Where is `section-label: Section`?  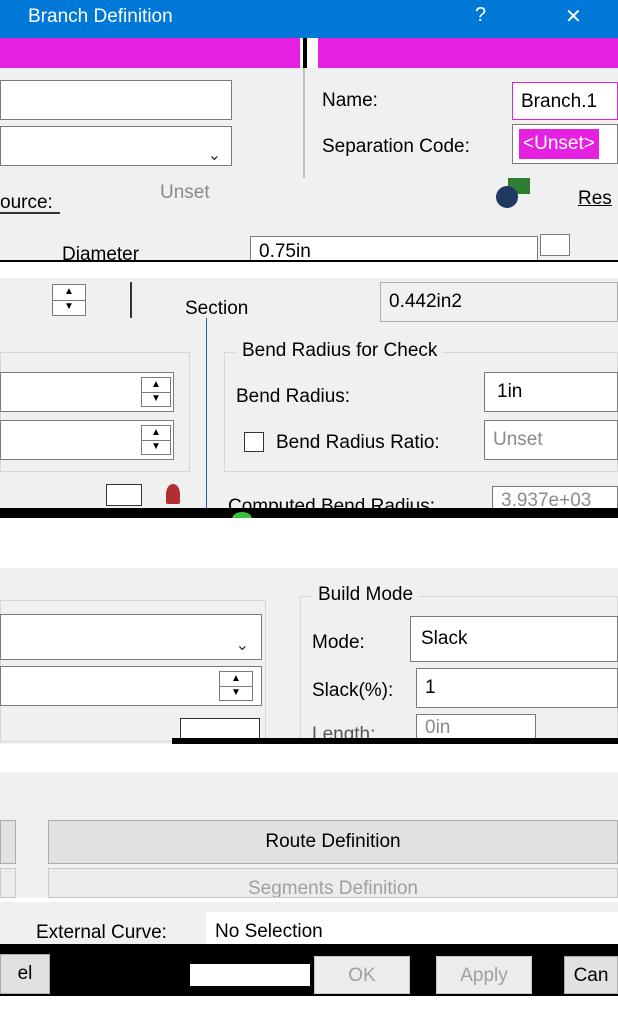
section-label: Section is located at coordinates (217, 308).